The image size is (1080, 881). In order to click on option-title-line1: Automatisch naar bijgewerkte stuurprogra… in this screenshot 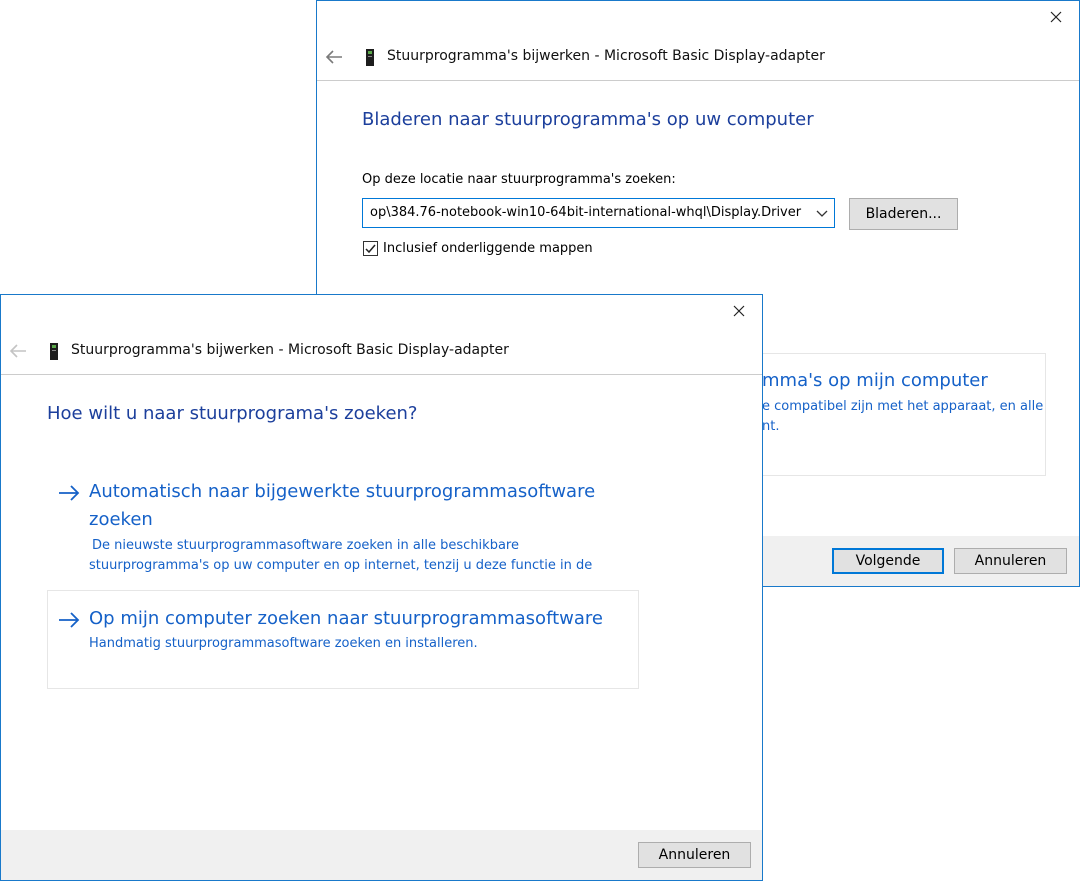, I will do `click(342, 491)`.